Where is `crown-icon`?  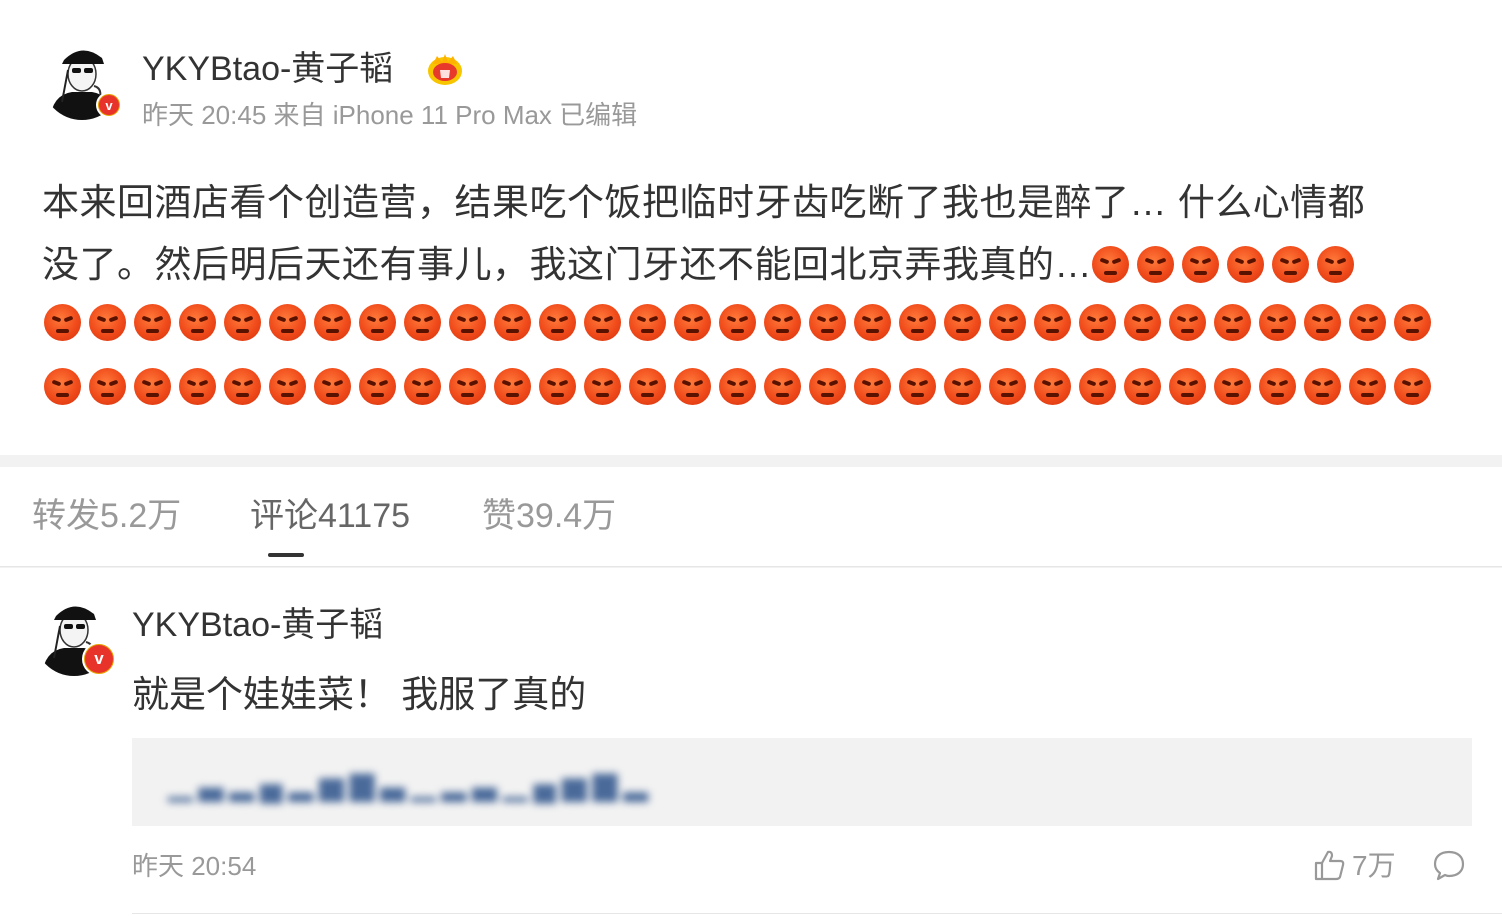
crown-icon is located at coordinates (445, 69).